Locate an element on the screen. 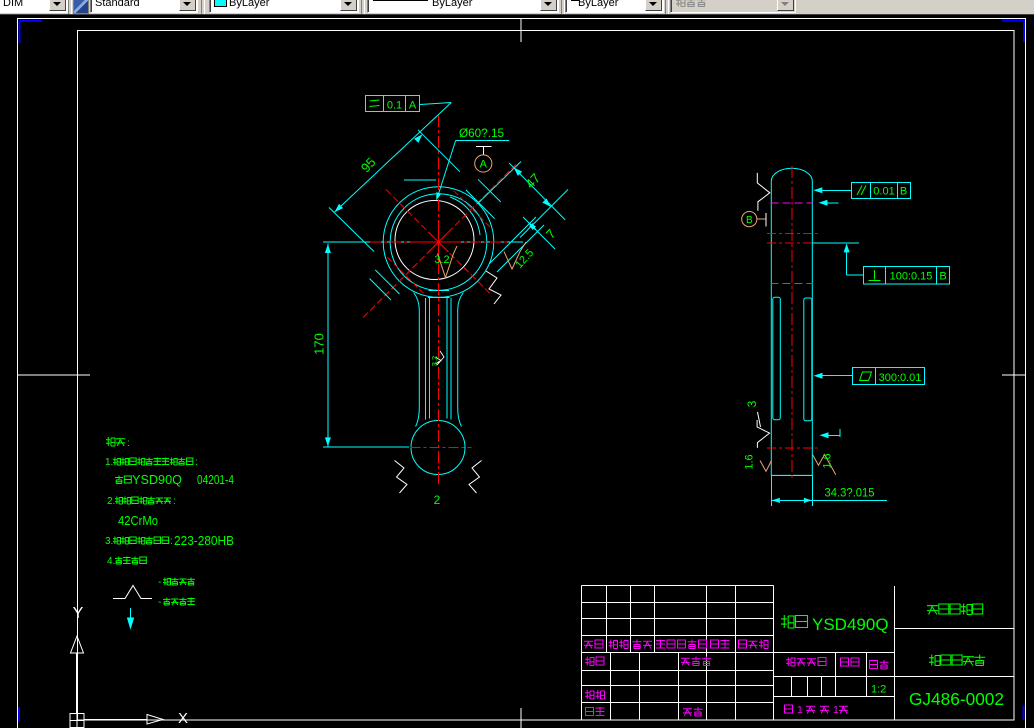 The width and height of the screenshot is (1034, 728). svg-text: 1. is located at coordinates (109, 462).